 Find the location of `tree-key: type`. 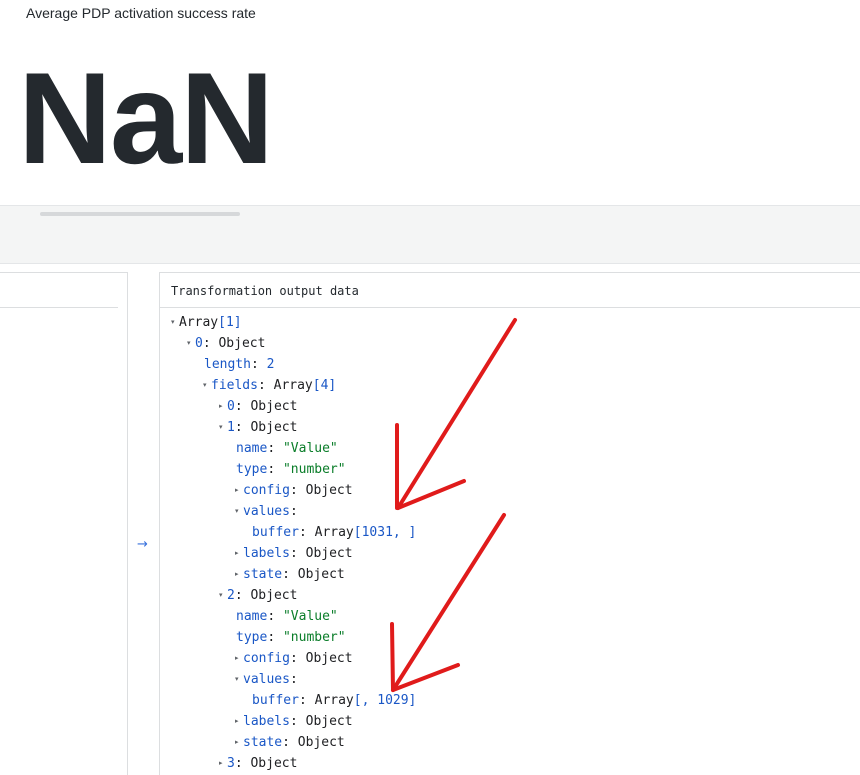

tree-key: type is located at coordinates (252, 469).